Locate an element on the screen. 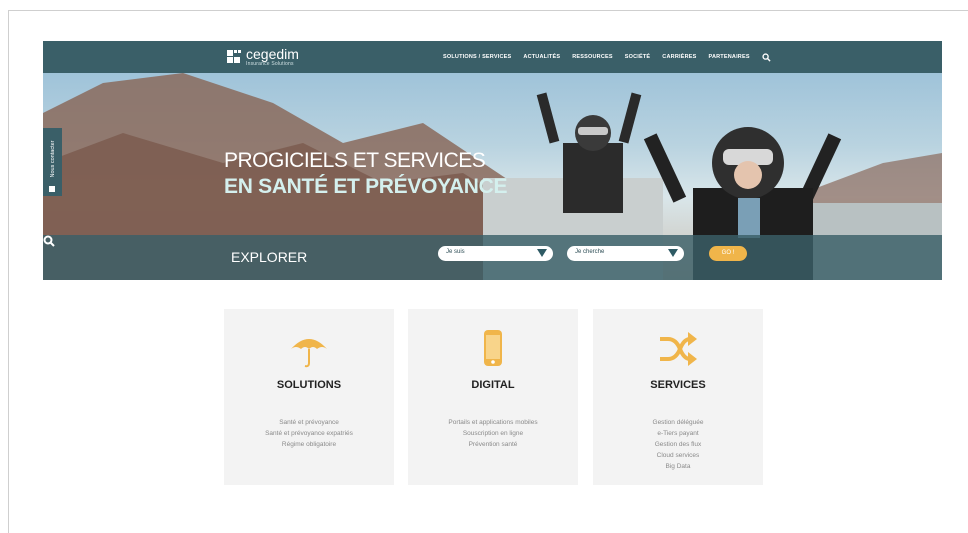  card-title: DIGITAL is located at coordinates (493, 385).